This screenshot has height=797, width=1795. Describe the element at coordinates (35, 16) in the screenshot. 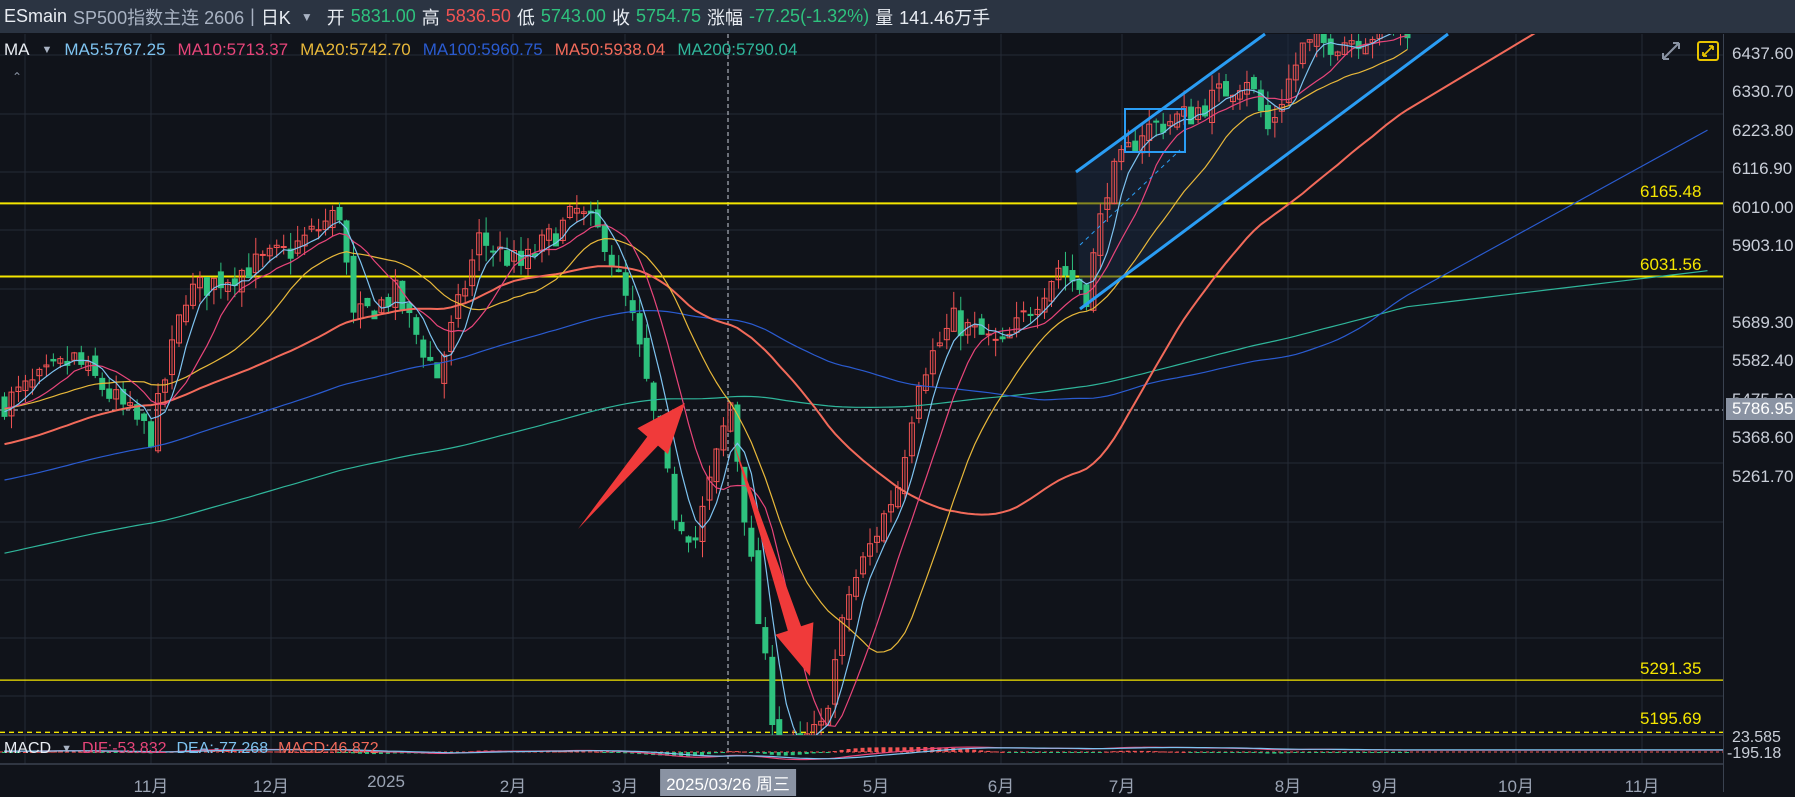

I see `symbol-code: ESmain` at that location.